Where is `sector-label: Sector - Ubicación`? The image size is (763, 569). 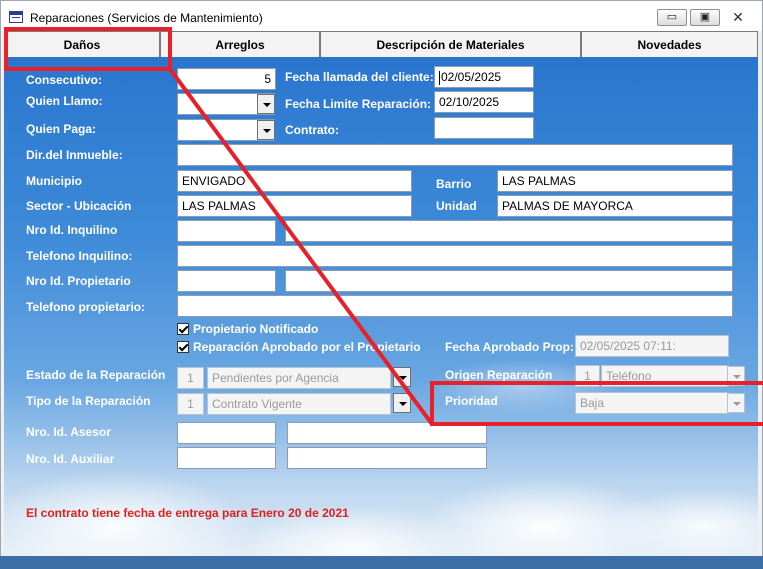 sector-label: Sector - Ubicación is located at coordinates (79, 206).